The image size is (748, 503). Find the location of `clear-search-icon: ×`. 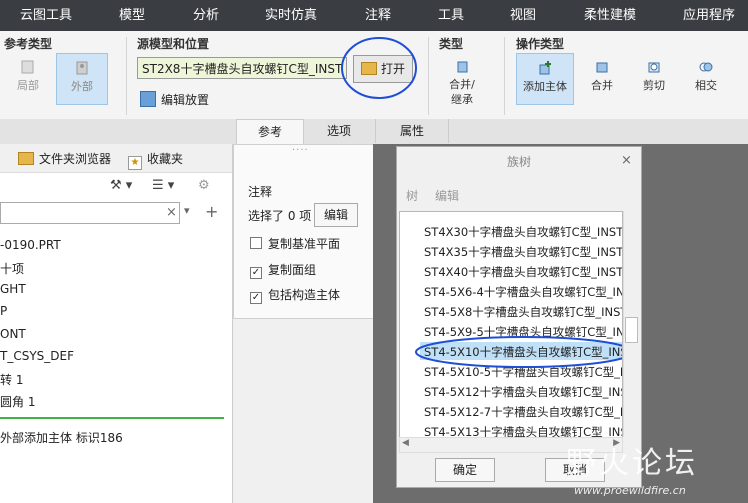

clear-search-icon: × is located at coordinates (171, 212).